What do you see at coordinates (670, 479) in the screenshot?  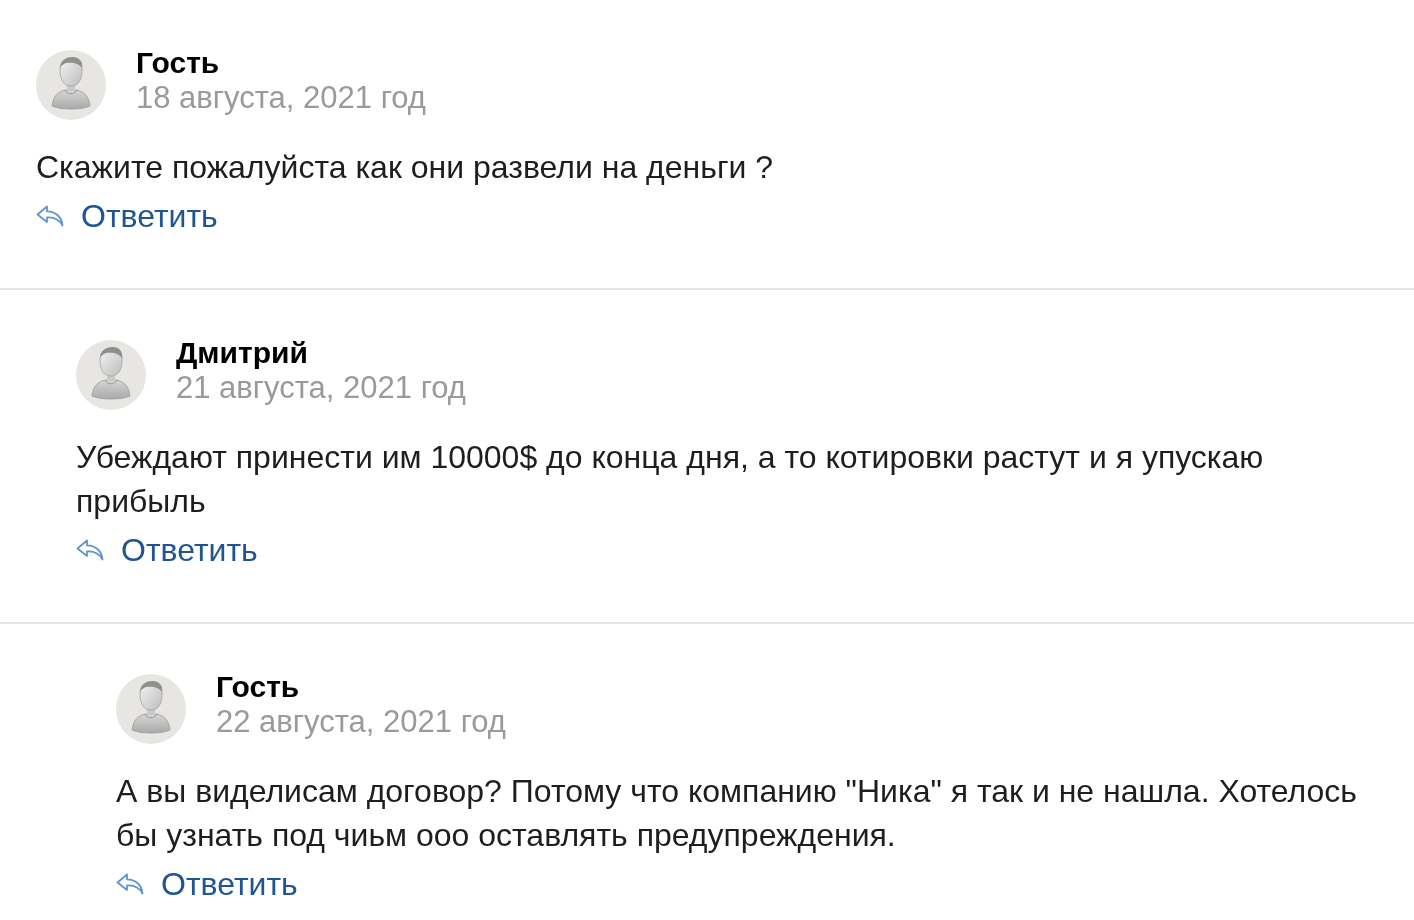 I see `comment-text: Убеждают принести им 10000$ до конца дня, а то котировки растут и я упускаю прибыль` at bounding box center [670, 479].